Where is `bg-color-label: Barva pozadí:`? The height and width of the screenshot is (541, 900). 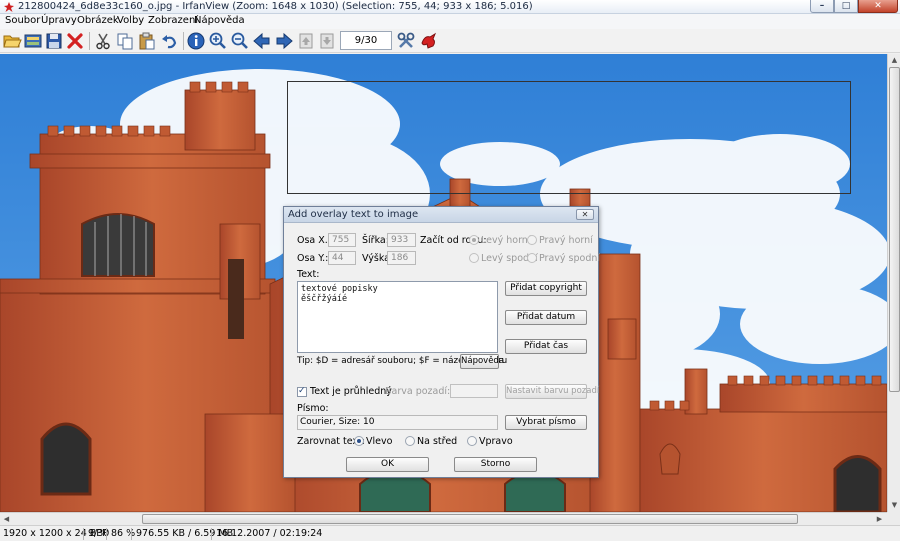
bg-color-label: Barva pozadí: is located at coordinates (418, 391).